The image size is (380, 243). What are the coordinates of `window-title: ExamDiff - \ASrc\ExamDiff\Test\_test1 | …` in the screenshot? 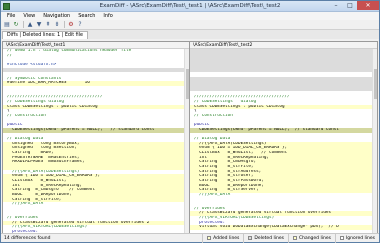 It's located at (190, 5).